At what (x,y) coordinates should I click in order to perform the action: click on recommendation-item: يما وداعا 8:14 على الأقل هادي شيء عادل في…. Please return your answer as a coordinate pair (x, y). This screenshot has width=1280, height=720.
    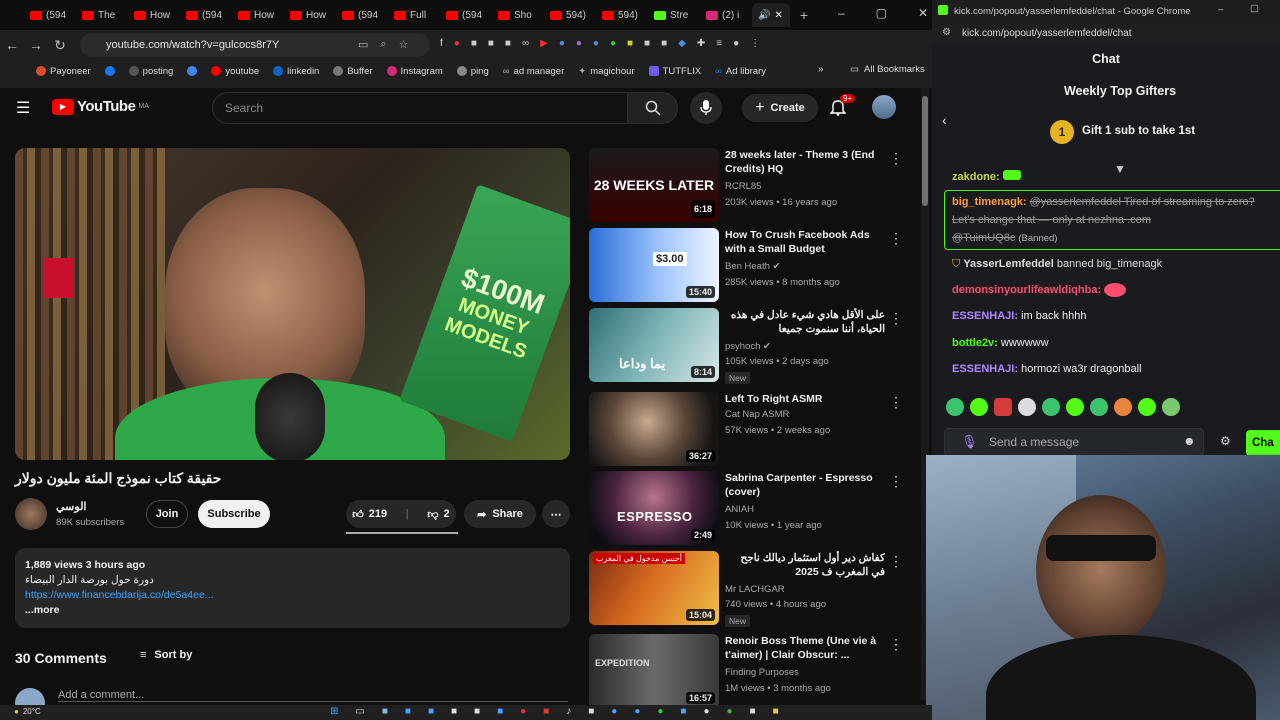
    Looking at the image, I should click on (749, 346).